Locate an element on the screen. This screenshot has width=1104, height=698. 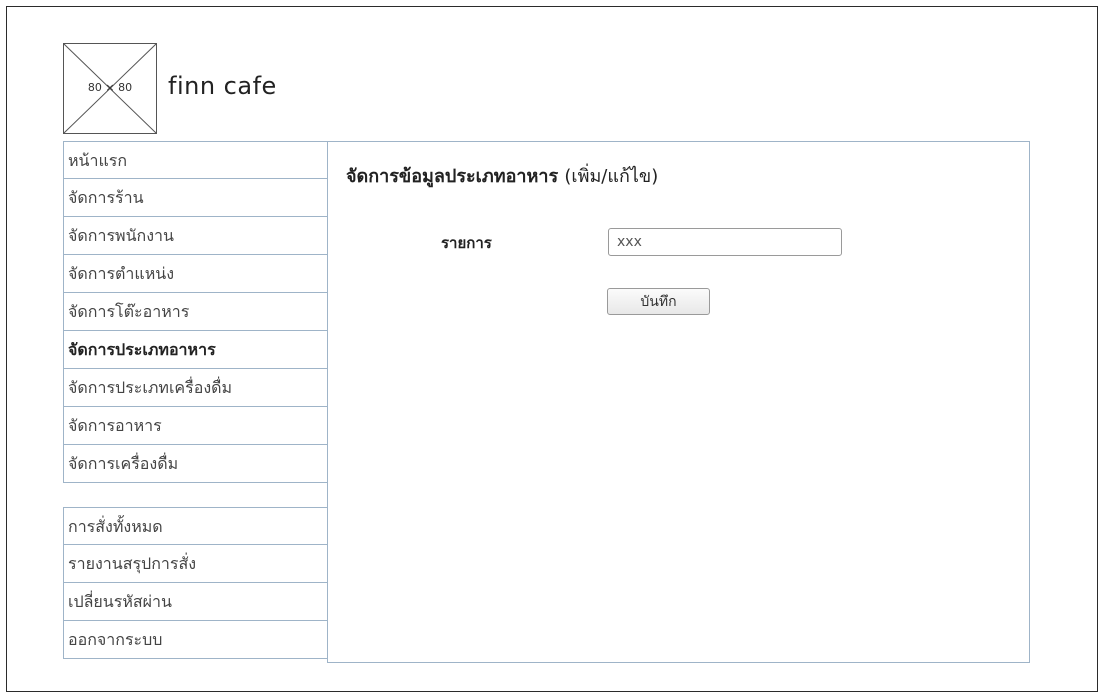
sidebar-item-manage-shop: จัดการร้าน is located at coordinates (195, 198).